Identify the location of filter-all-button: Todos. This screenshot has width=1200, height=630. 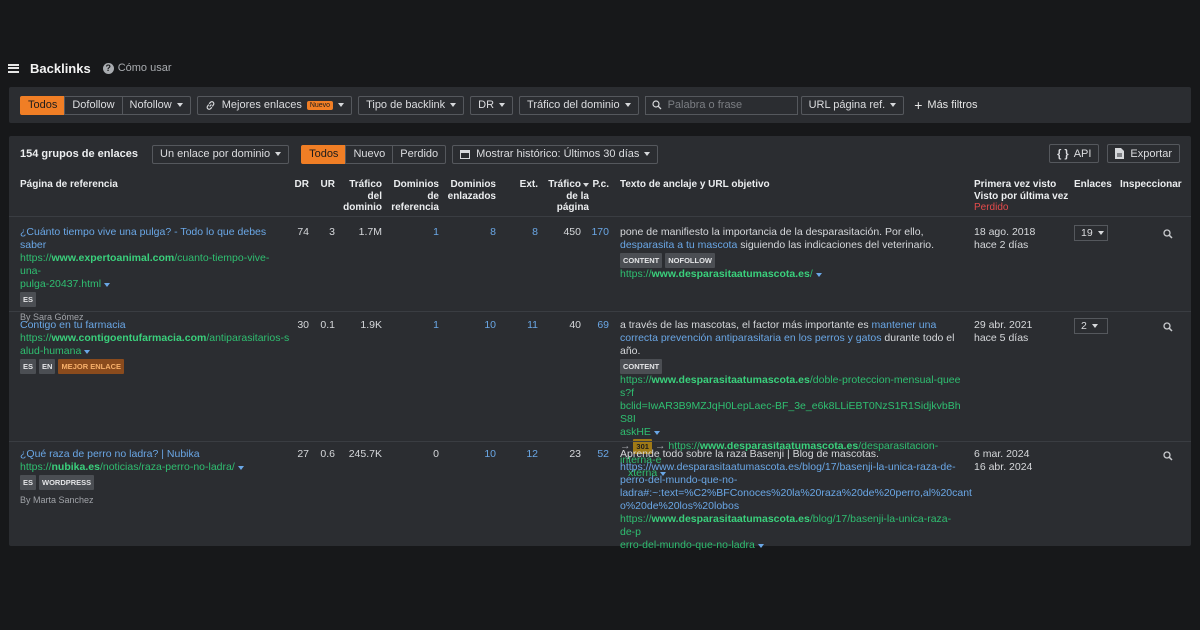
(43, 105).